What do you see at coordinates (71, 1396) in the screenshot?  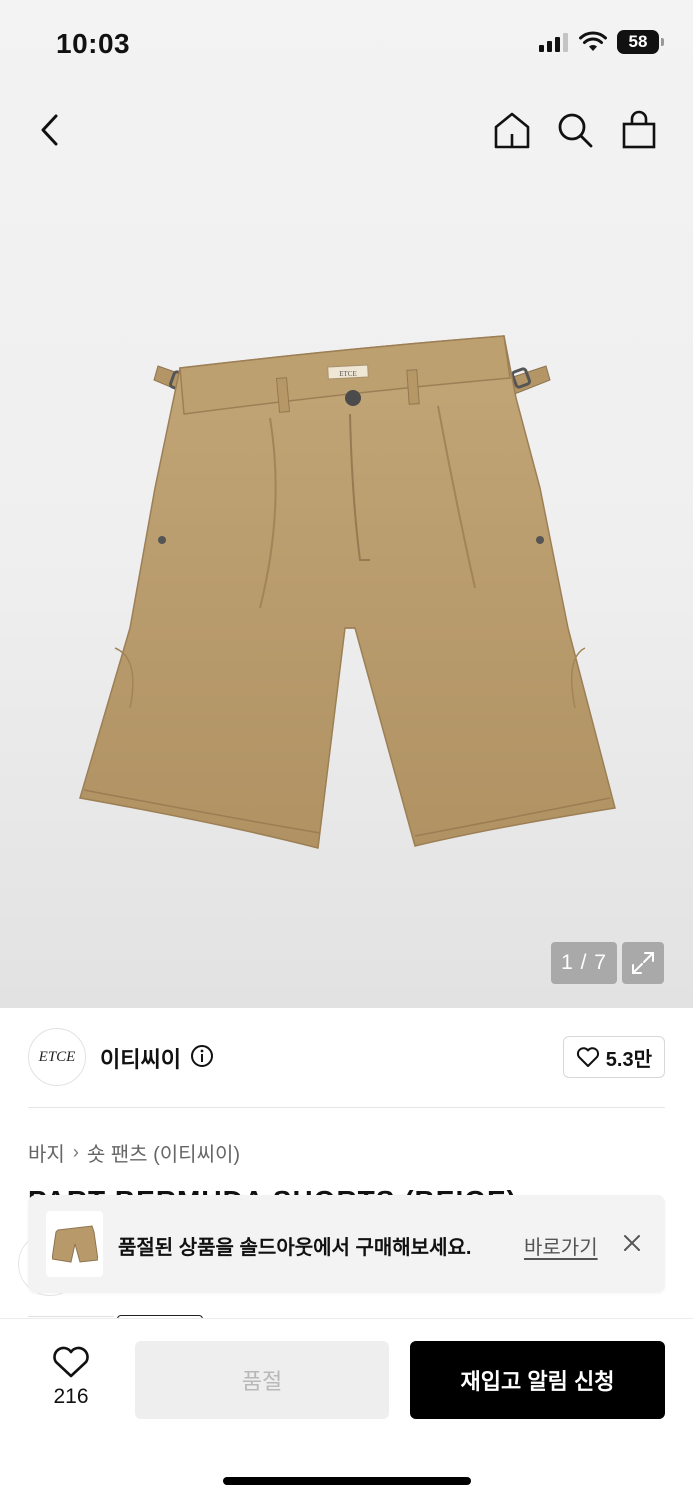 I see `wishlist-count: 216` at bounding box center [71, 1396].